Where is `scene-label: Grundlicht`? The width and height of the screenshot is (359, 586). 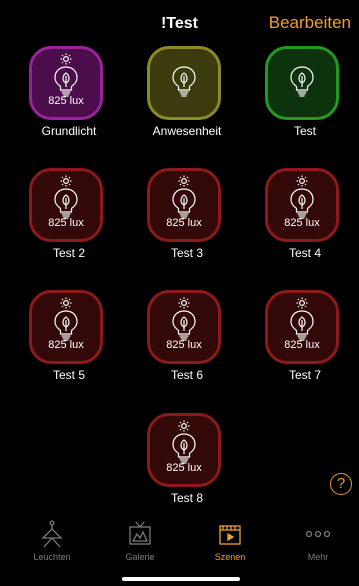
scene-label: Grundlicht is located at coordinates (69, 131).